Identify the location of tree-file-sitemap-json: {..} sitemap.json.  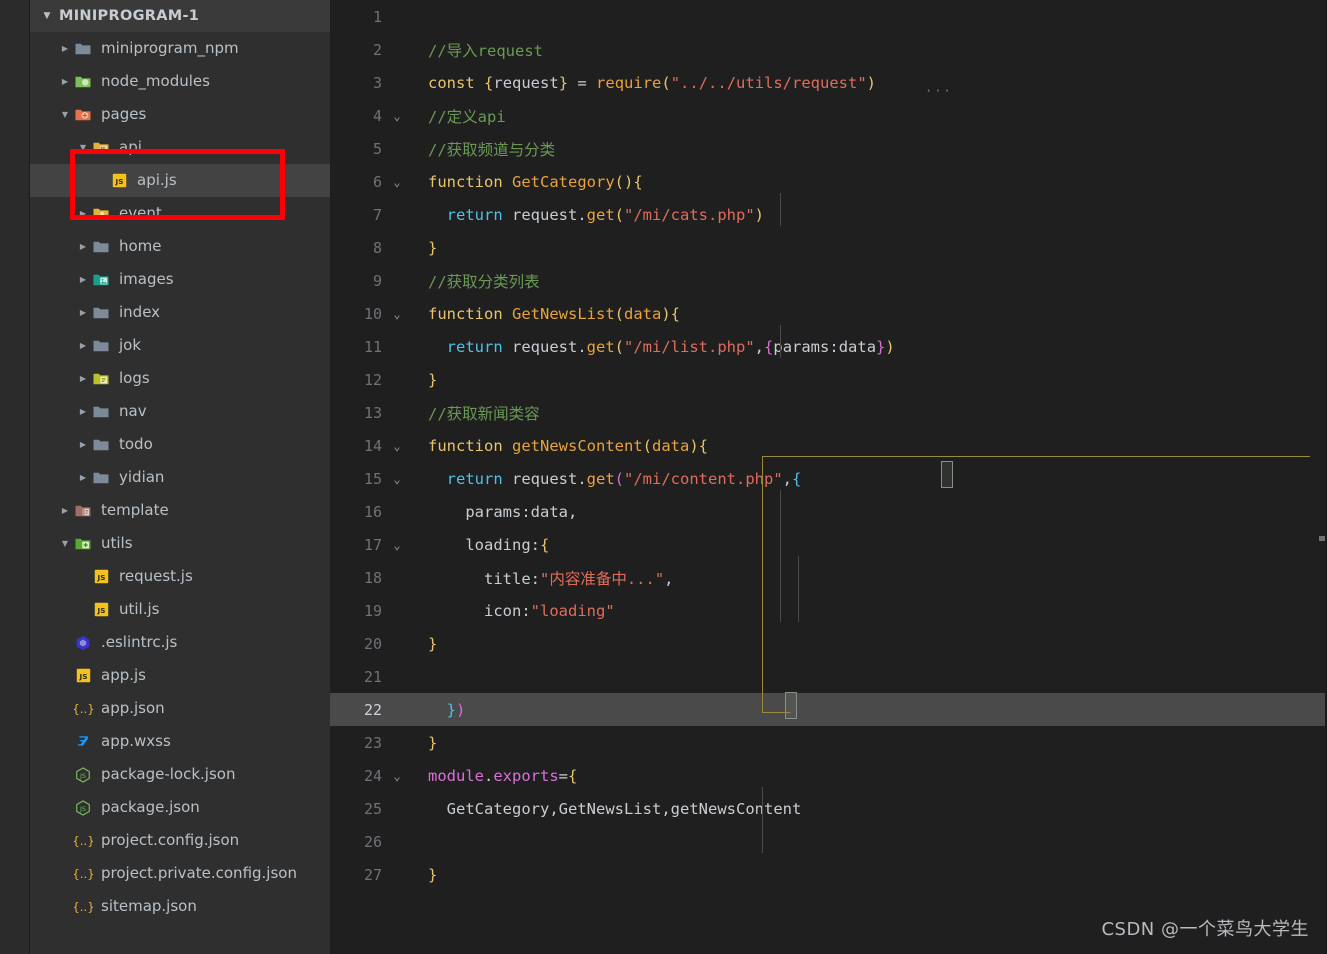
(180, 906).